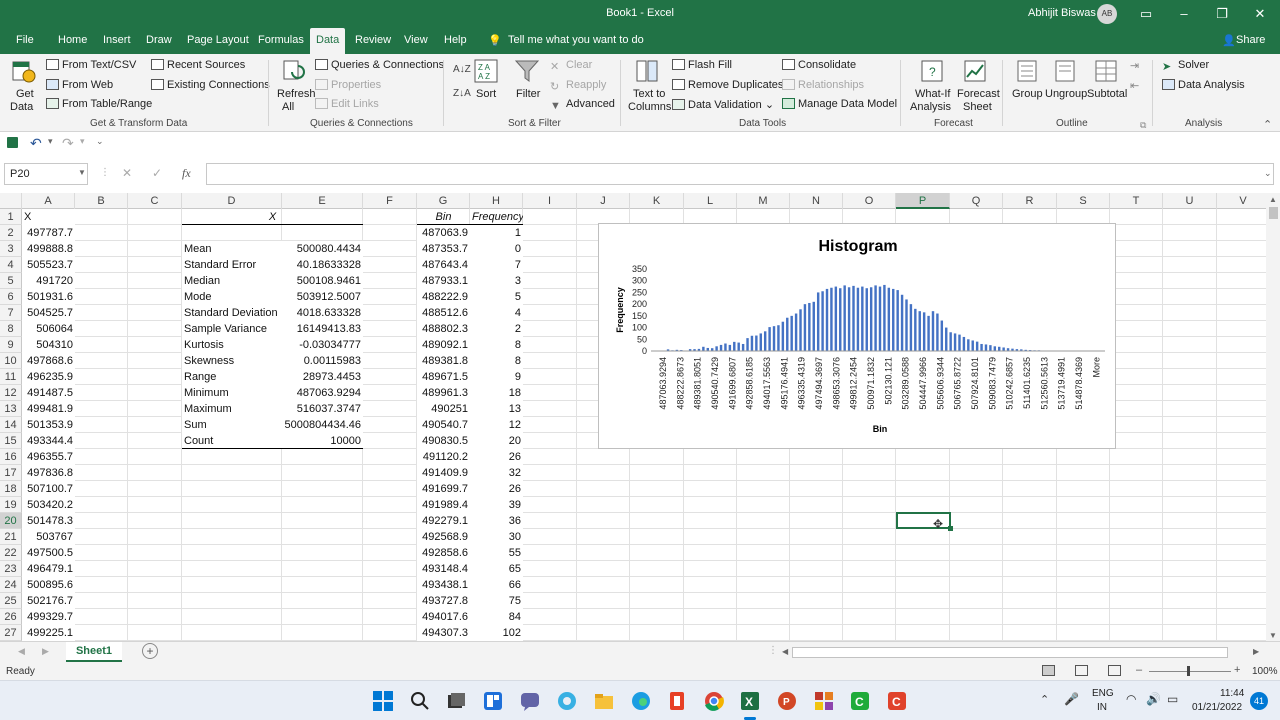 The width and height of the screenshot is (1280, 720). I want to click on select-all-corner, so click(11, 201).